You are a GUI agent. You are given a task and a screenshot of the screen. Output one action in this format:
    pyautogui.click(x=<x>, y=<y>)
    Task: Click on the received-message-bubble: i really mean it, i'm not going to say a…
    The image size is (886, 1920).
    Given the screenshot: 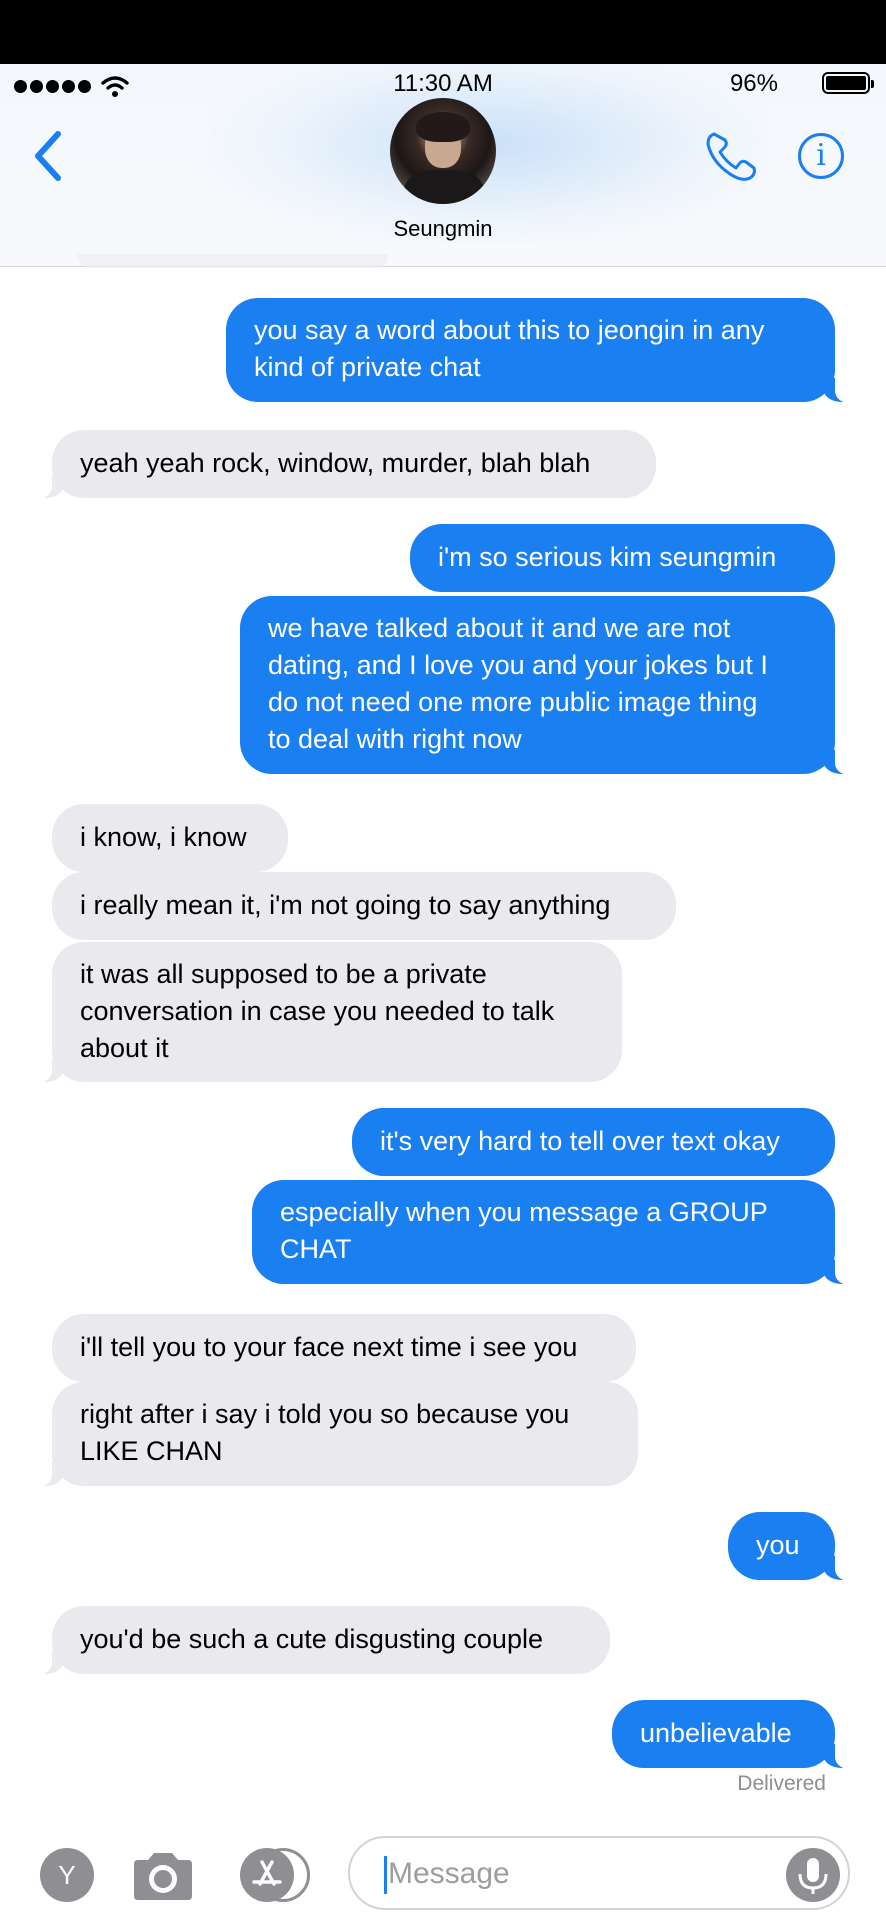 What is the action you would take?
    pyautogui.click(x=364, y=906)
    